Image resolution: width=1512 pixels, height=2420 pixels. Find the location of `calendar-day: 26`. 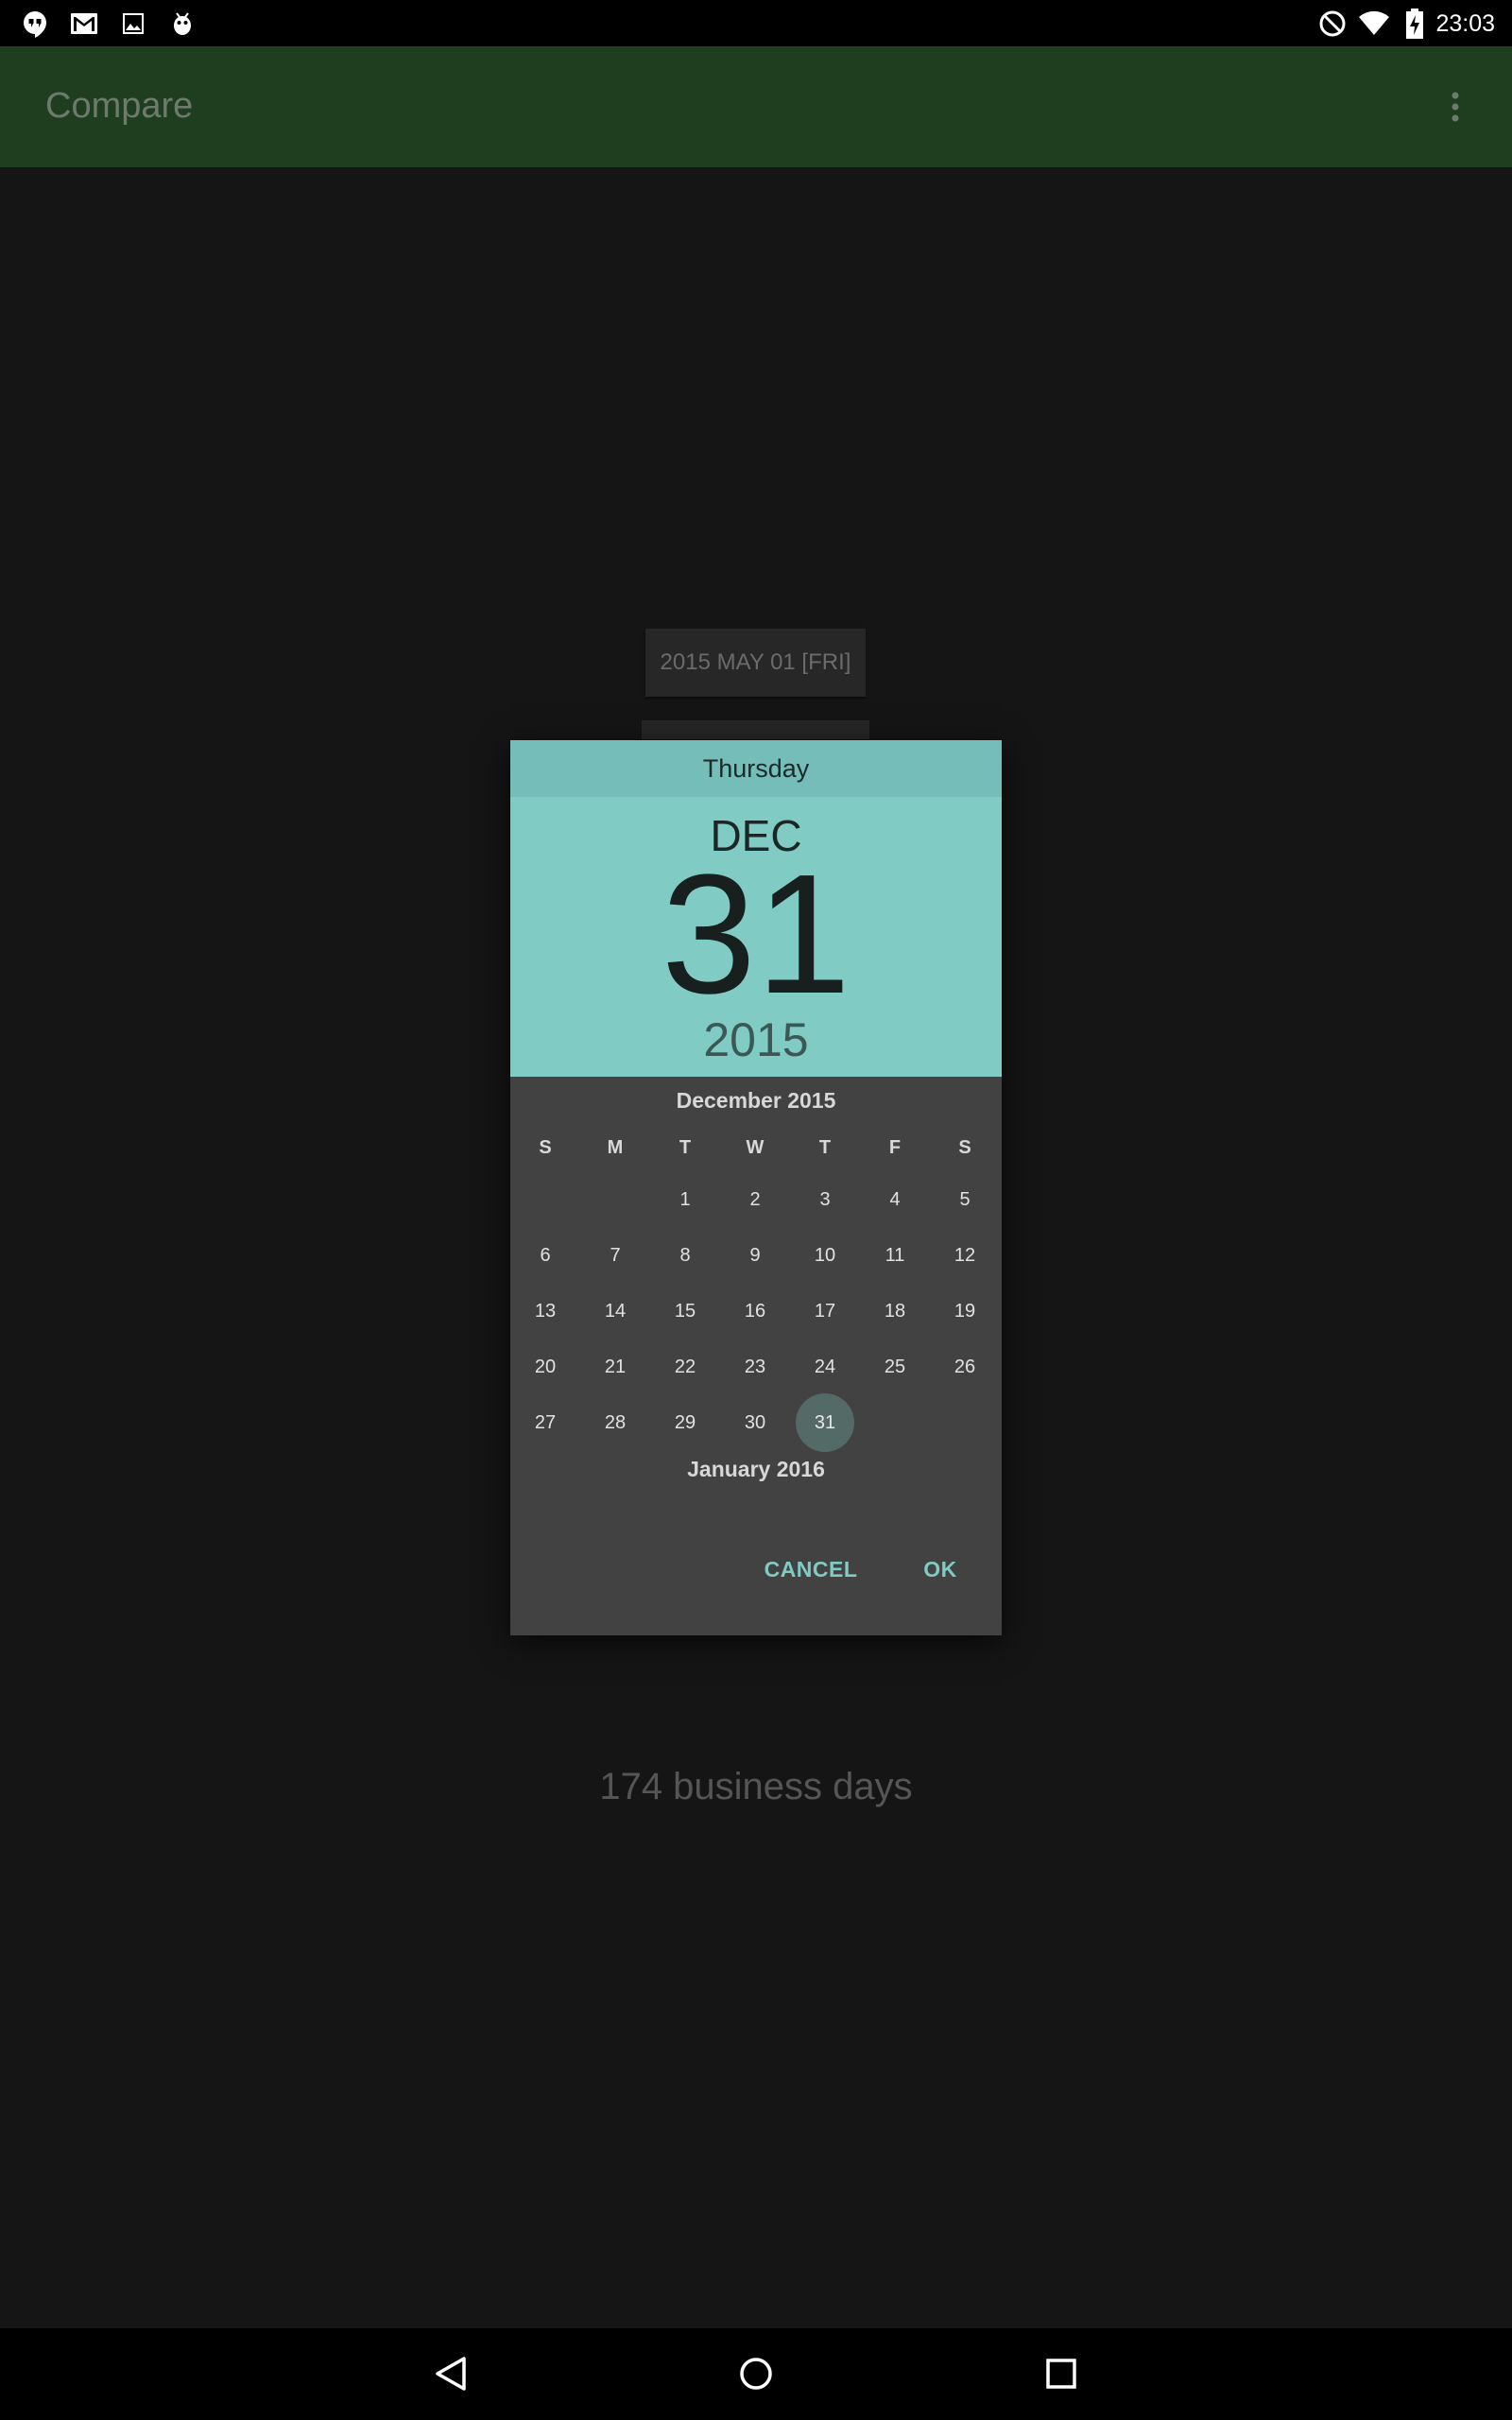

calendar-day: 26 is located at coordinates (965, 1367).